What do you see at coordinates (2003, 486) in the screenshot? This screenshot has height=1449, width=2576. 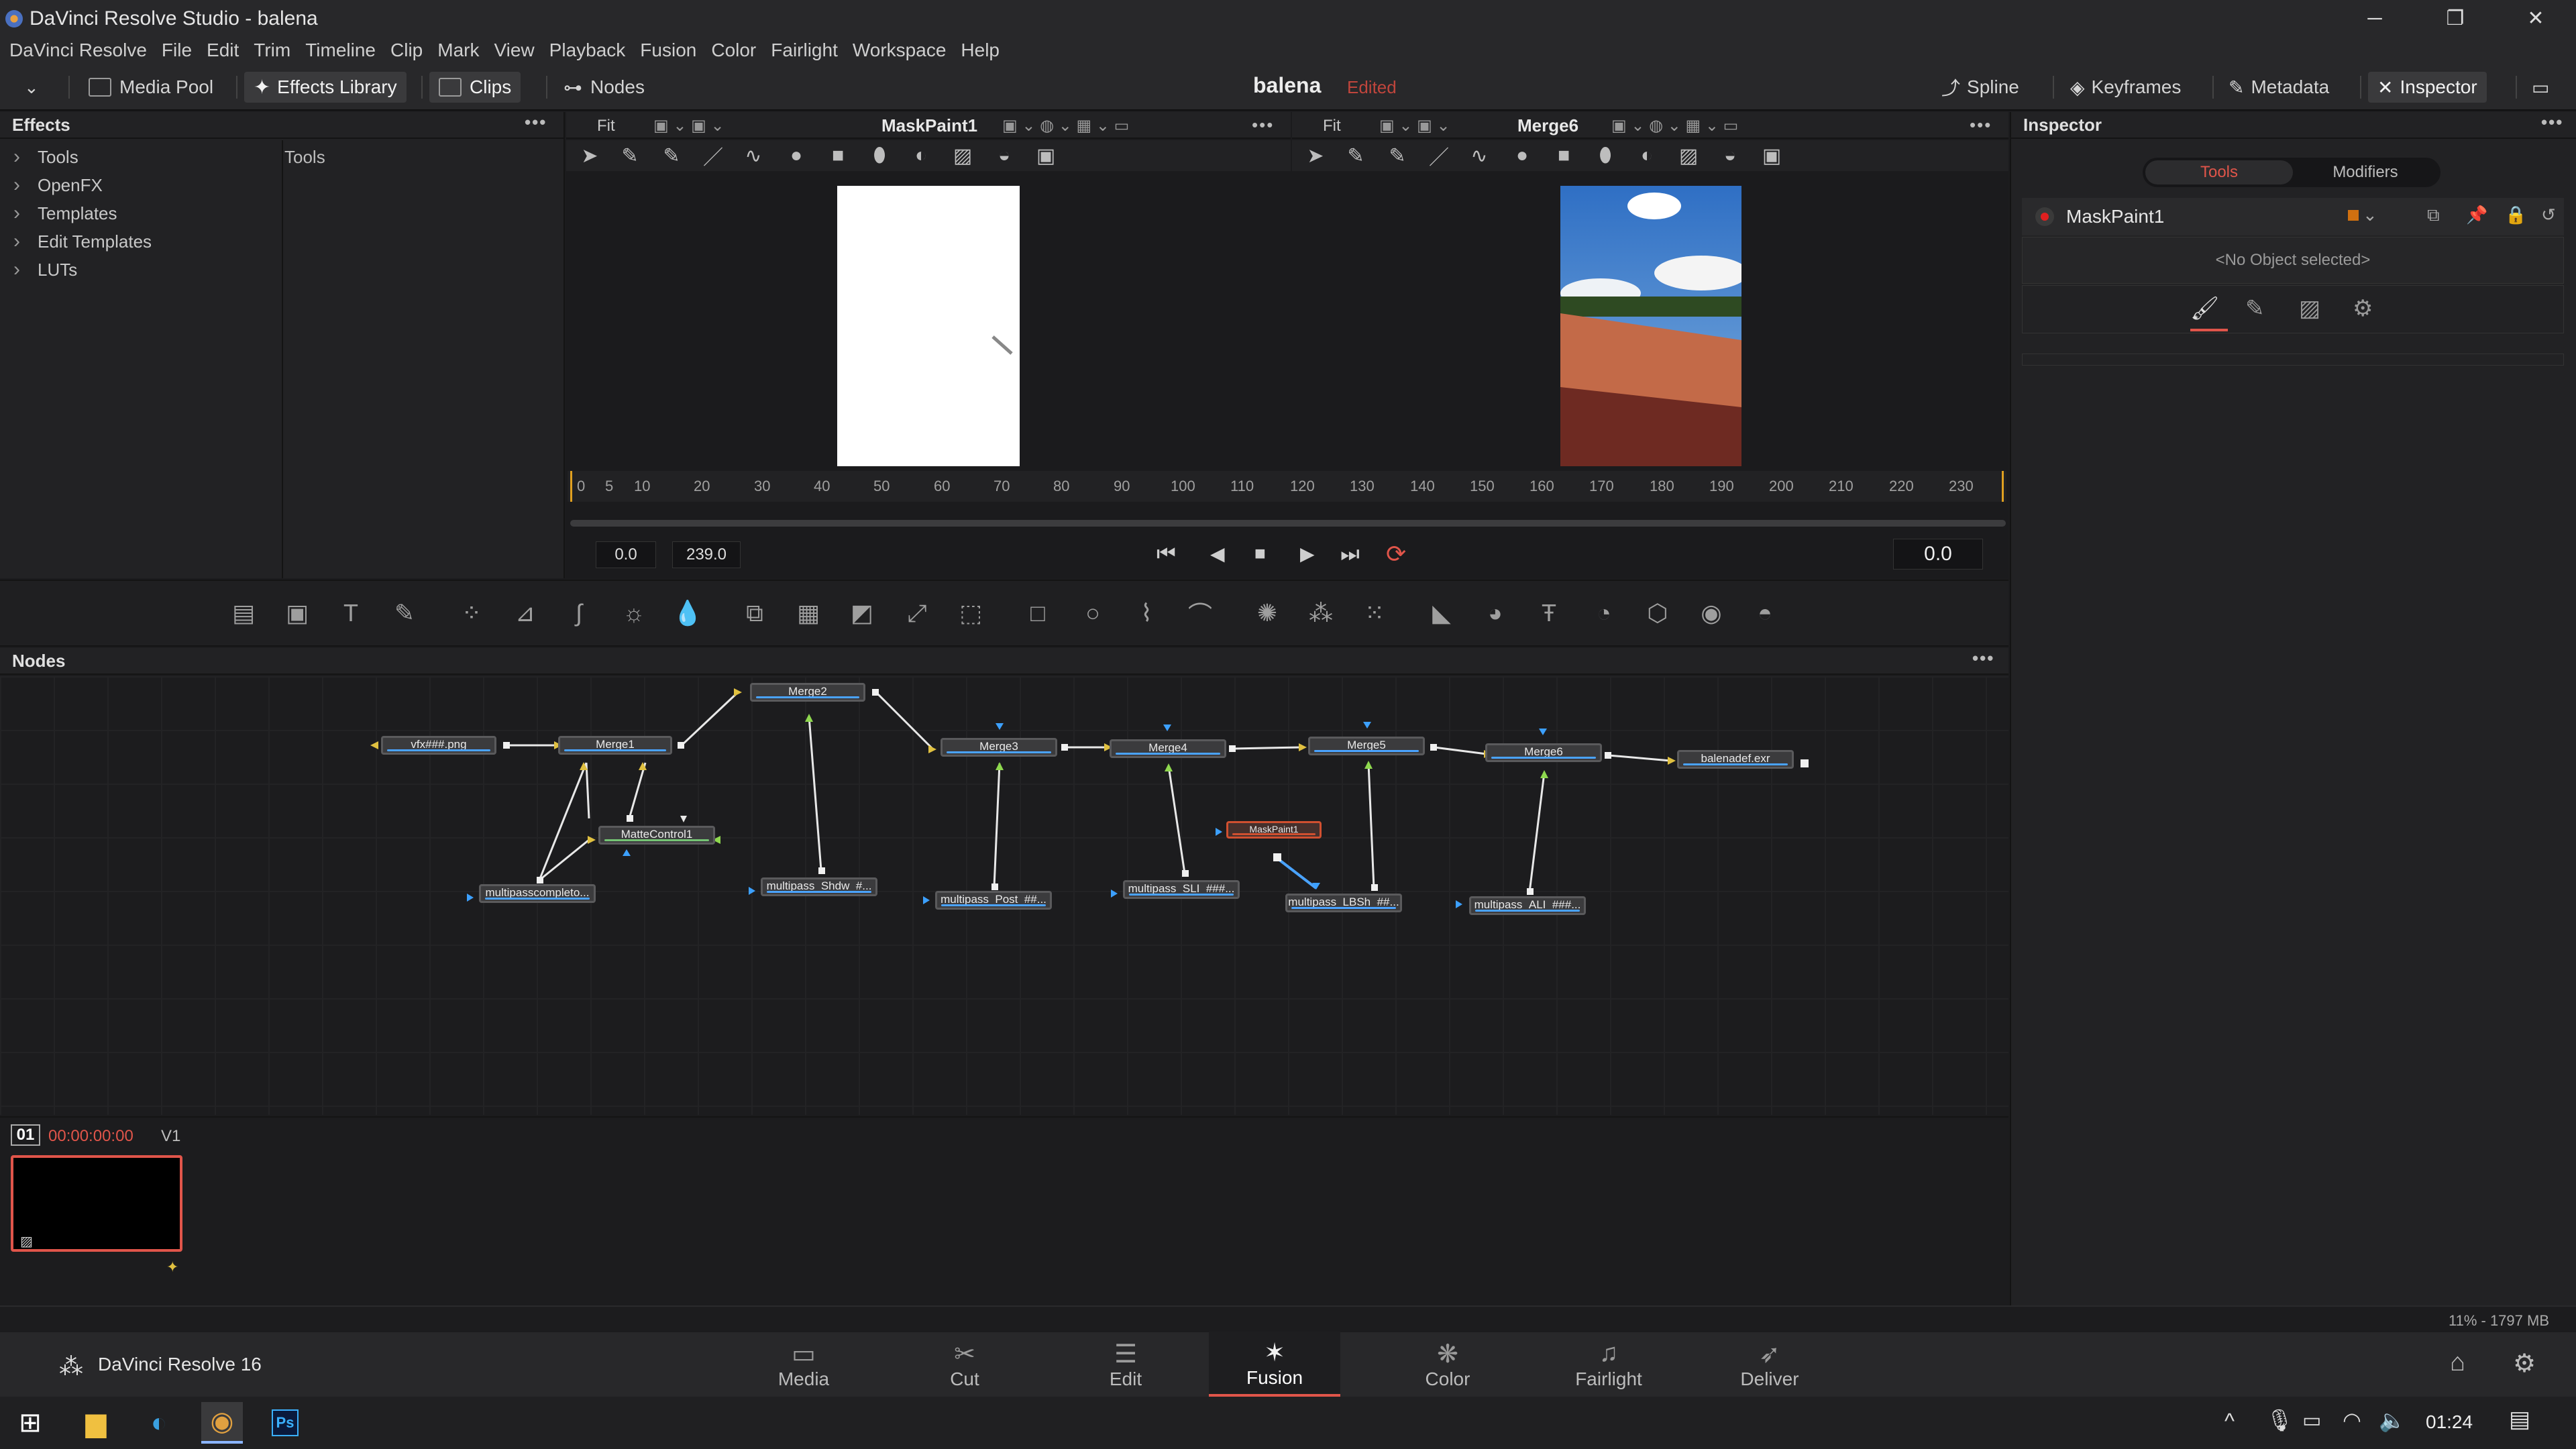 I see `playhead-end-marker` at bounding box center [2003, 486].